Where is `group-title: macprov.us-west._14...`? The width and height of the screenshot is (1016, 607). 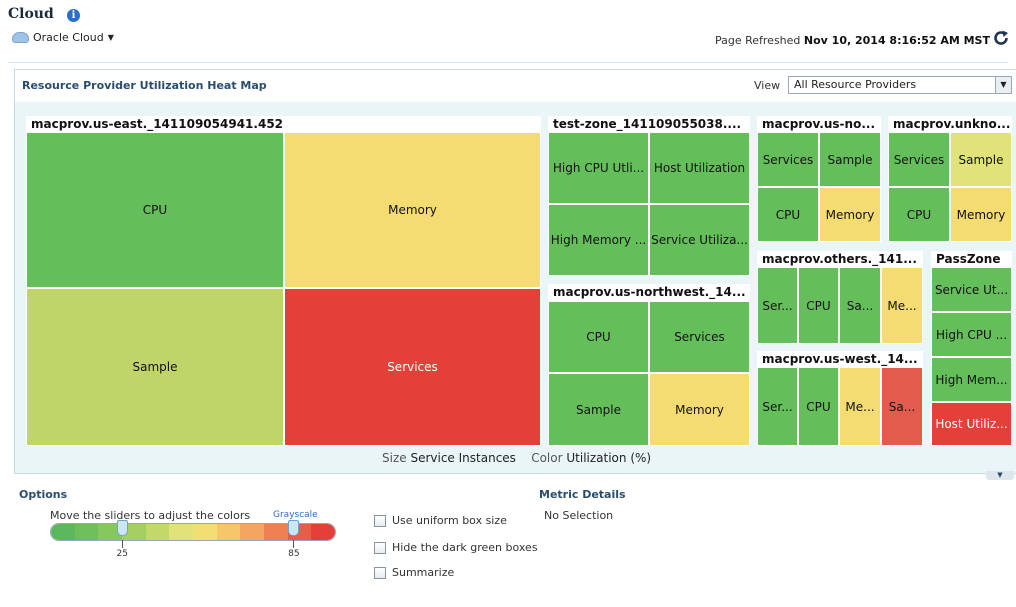 group-title: macprov.us-west._14... is located at coordinates (840, 359).